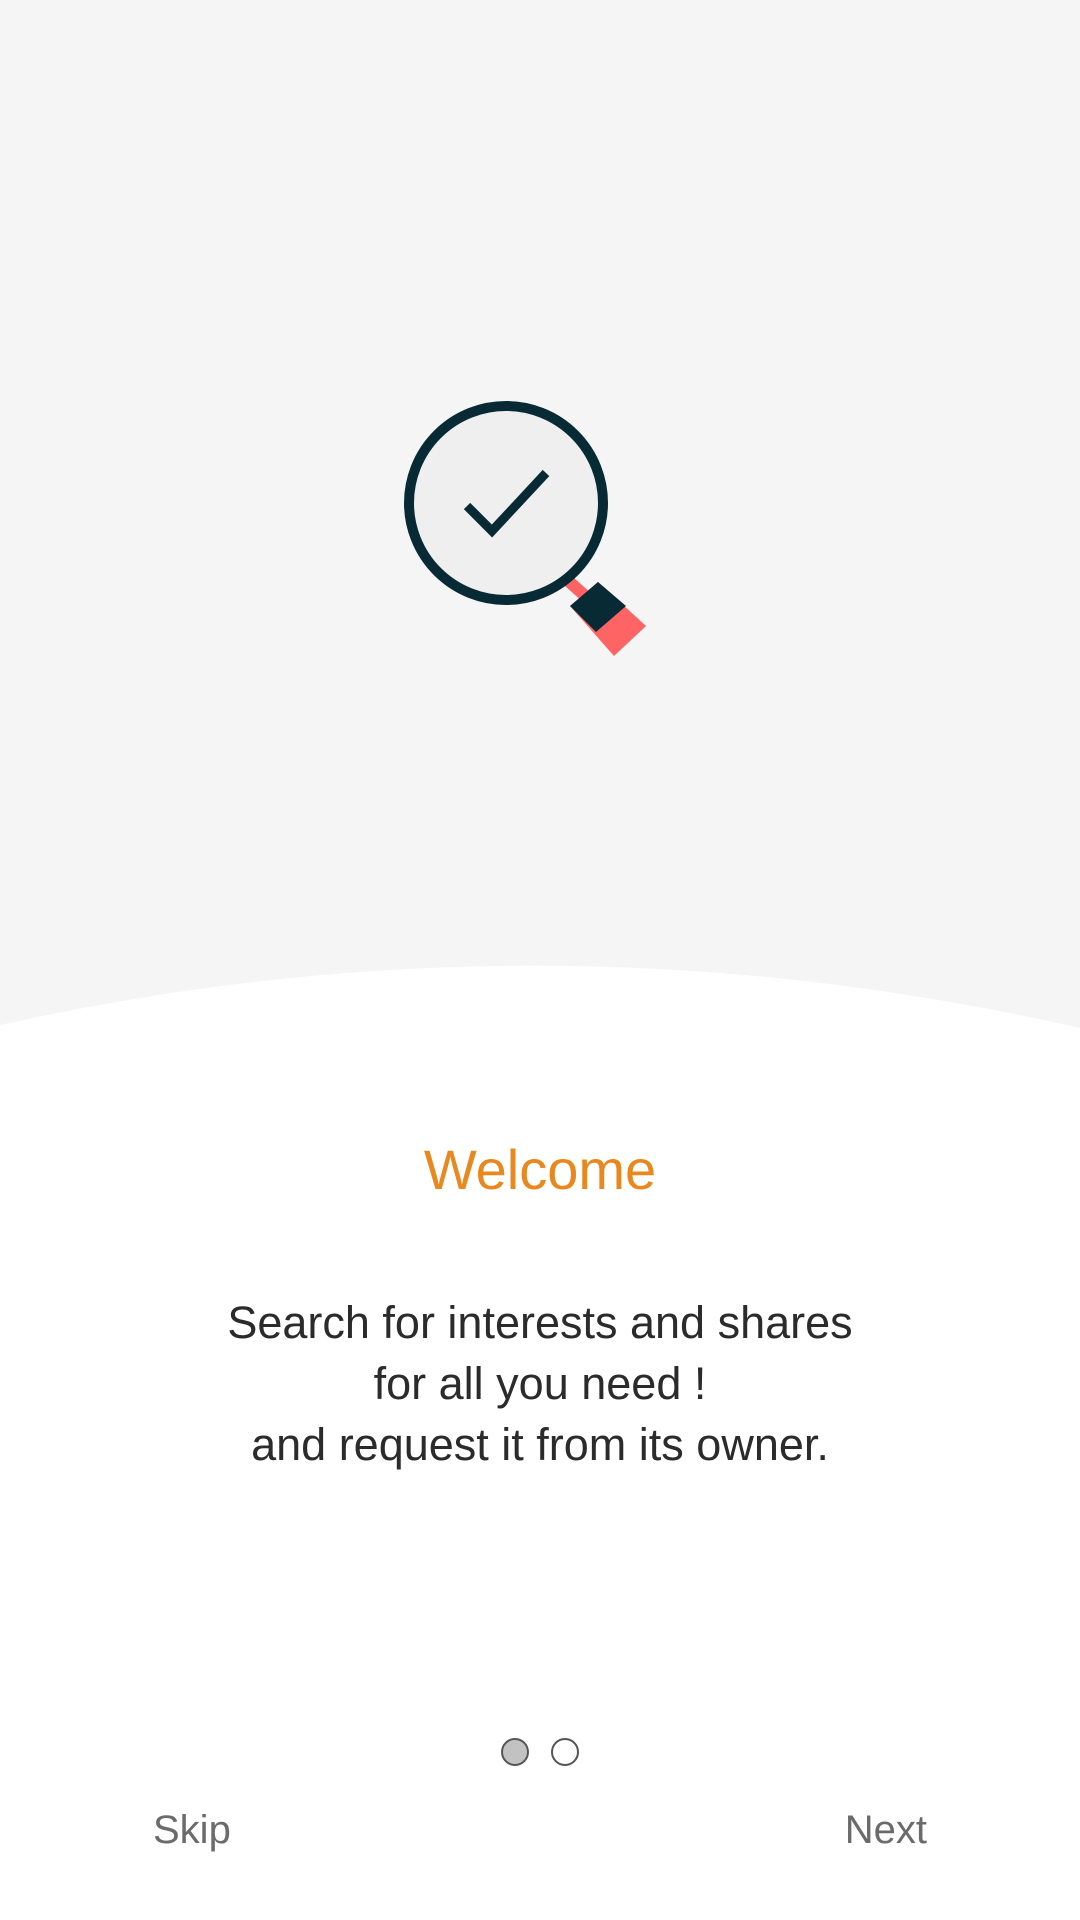  Describe the element at coordinates (192, 1830) in the screenshot. I see `skip-button: Skip` at that location.